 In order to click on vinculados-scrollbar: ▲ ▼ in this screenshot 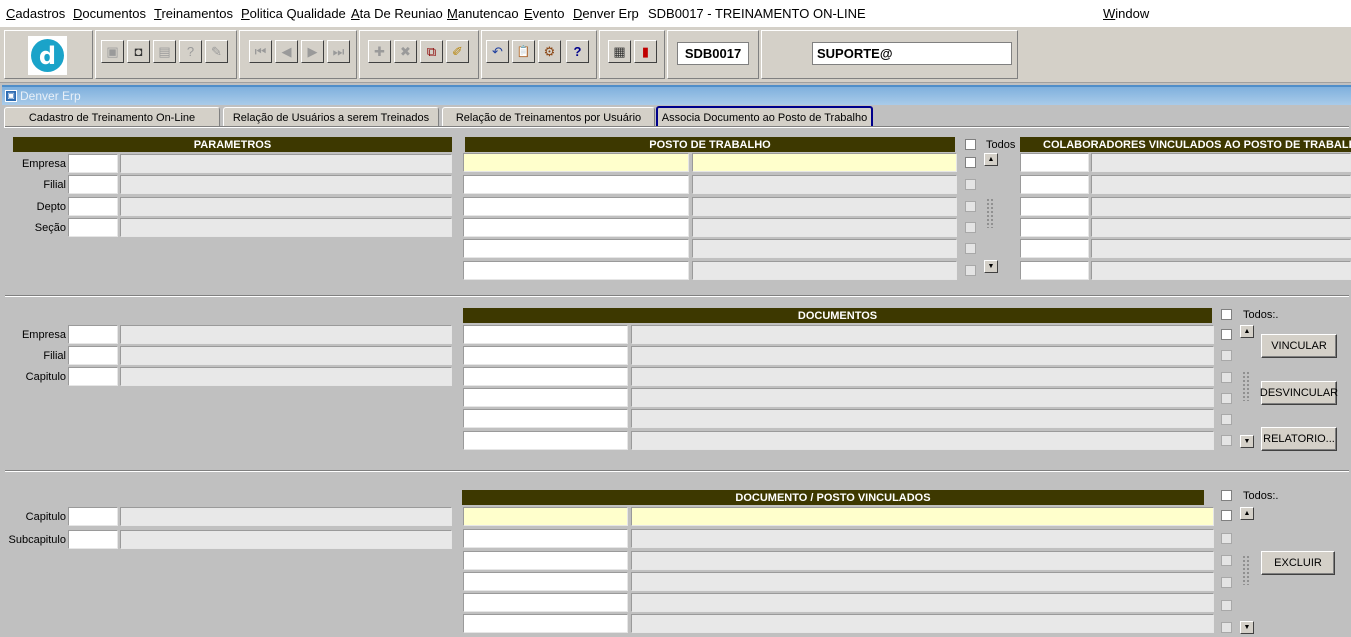, I will do `click(1247, 570)`.